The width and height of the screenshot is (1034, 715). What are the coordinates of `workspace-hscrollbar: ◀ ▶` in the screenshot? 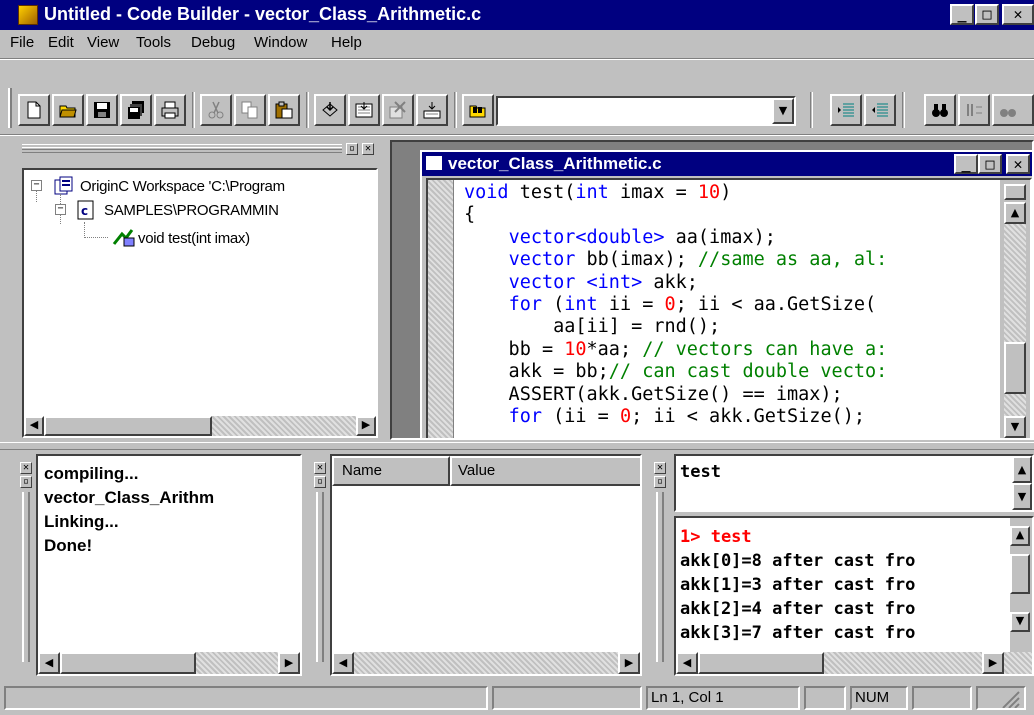 It's located at (200, 426).